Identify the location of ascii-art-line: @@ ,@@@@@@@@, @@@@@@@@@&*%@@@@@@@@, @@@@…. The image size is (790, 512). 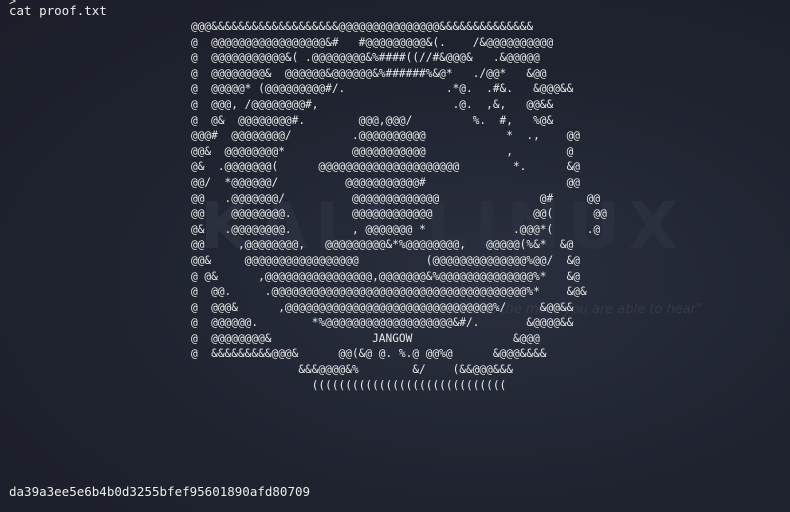
(382, 245).